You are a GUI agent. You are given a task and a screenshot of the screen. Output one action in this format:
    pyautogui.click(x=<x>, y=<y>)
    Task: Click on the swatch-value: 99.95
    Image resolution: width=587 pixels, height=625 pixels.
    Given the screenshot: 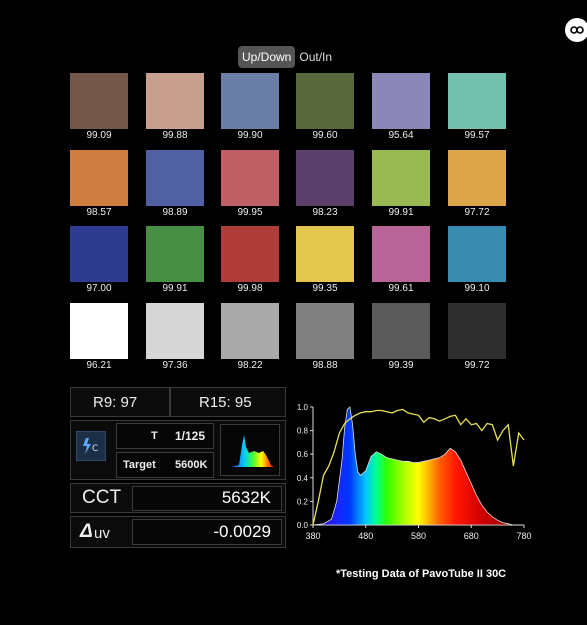 What is the action you would take?
    pyautogui.click(x=250, y=212)
    